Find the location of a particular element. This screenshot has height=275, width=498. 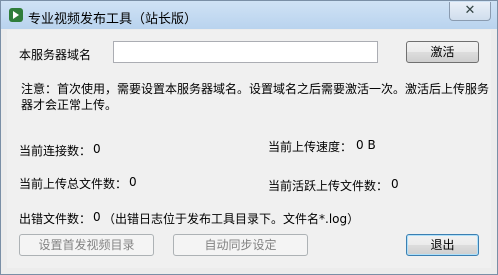

errors-label: 出错文件数： is located at coordinates (55, 219).